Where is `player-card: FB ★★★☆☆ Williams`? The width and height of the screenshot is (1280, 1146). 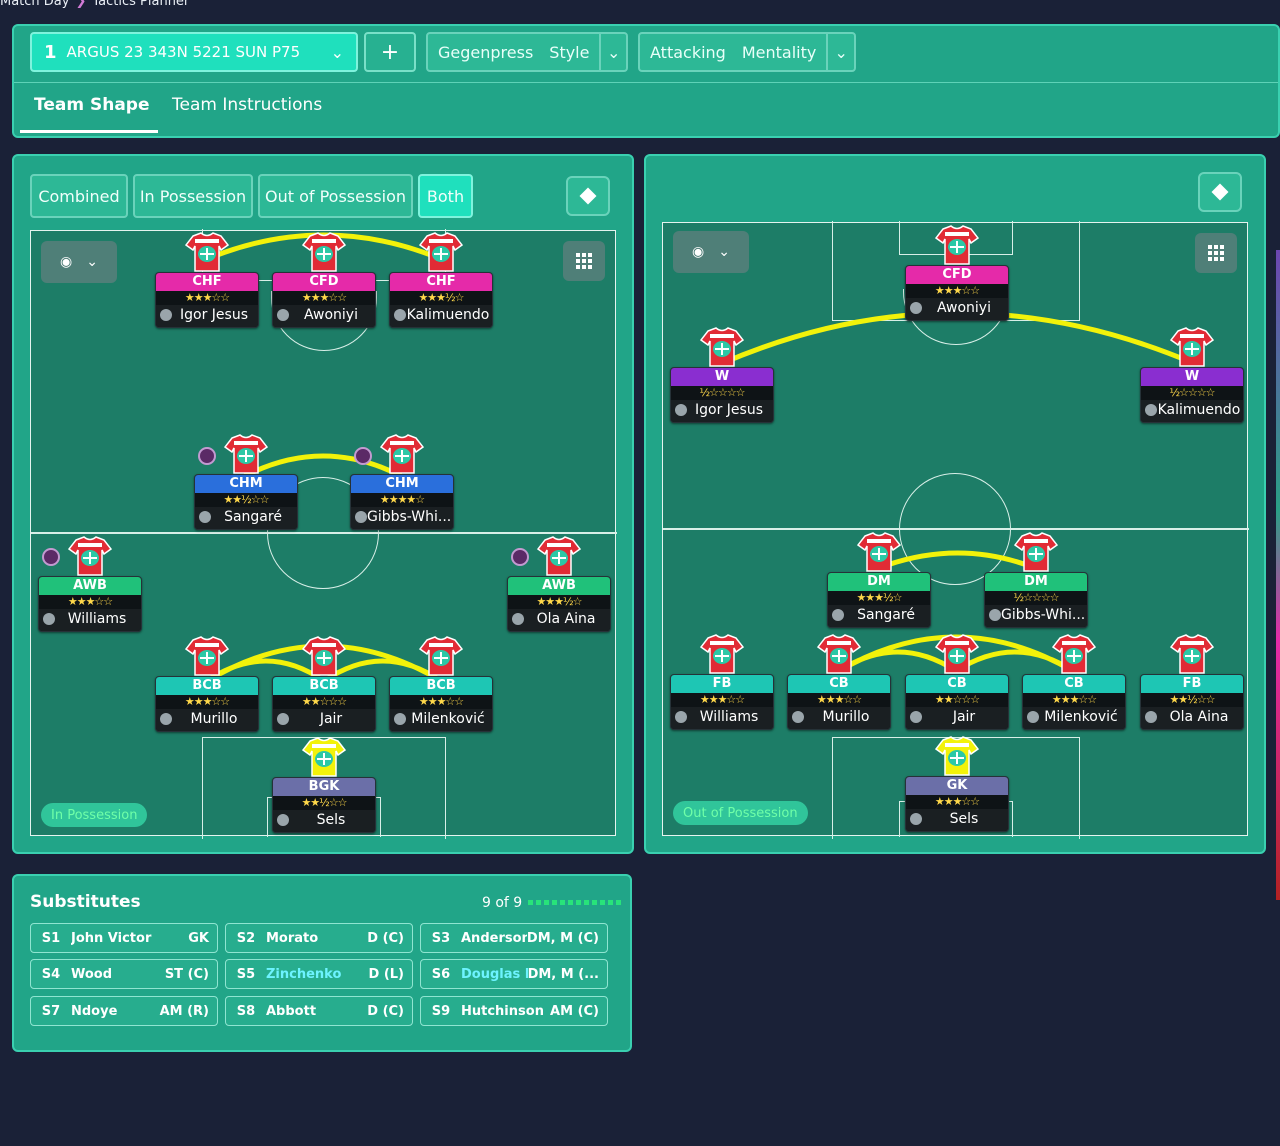
player-card: FB ★★★☆☆ Williams is located at coordinates (722, 702).